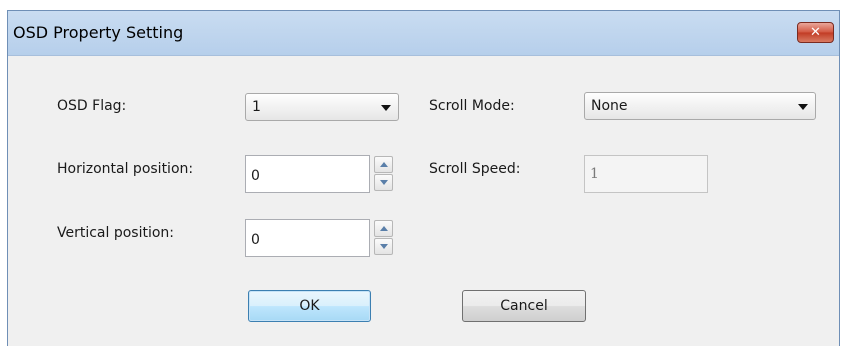 This screenshot has height=346, width=843. I want to click on osd-flag-value: 1, so click(256, 107).